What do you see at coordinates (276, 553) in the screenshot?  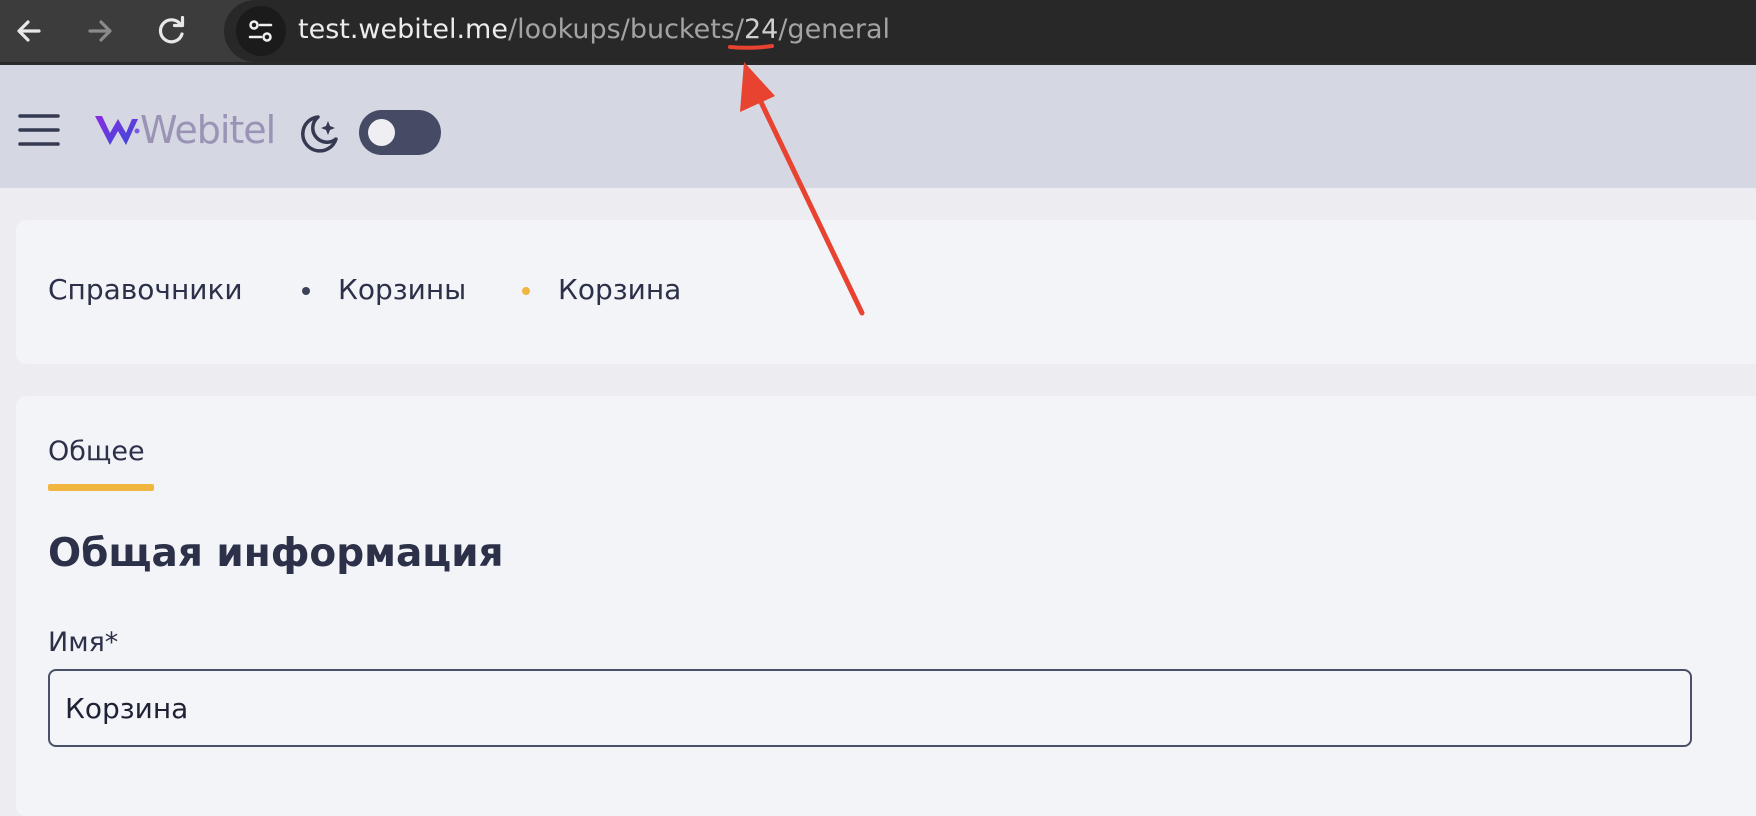 I see `section-title: Общая информация` at bounding box center [276, 553].